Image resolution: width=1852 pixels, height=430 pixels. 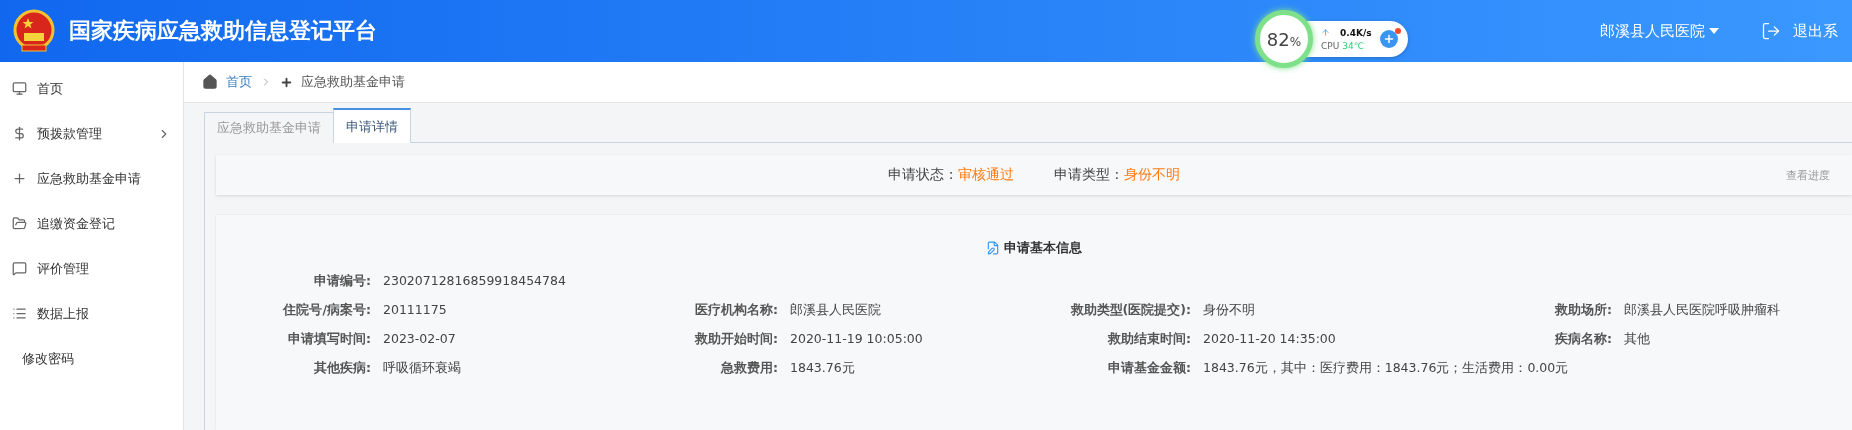 I want to click on caret-icon, so click(x=1714, y=31).